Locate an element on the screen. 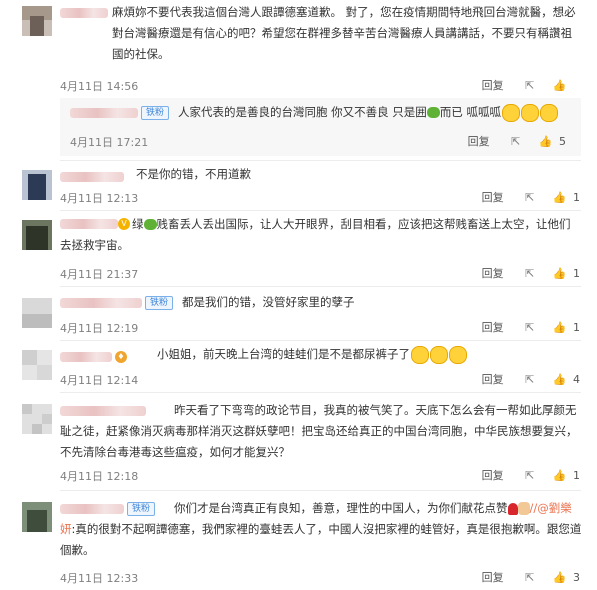 Image resolution: width=597 pixels, height=590 pixels. hands-emoji is located at coordinates (523, 508).